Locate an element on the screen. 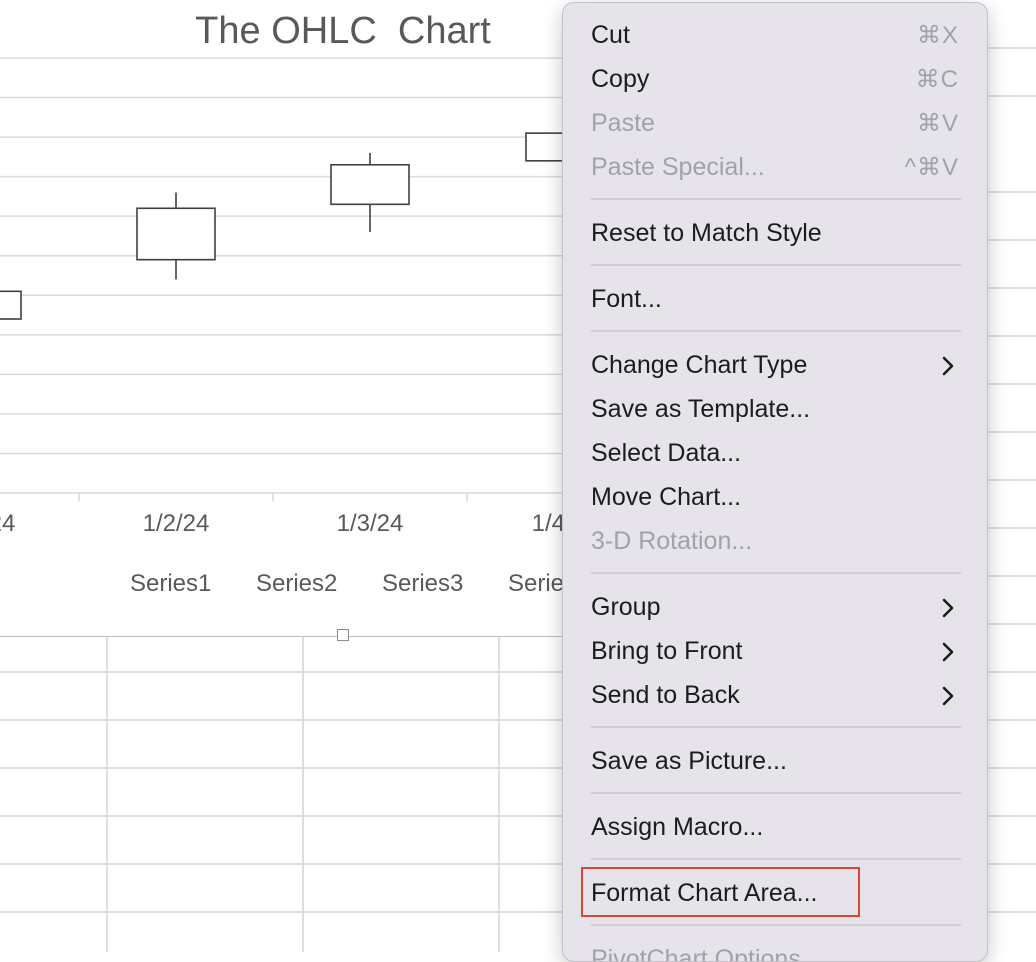 Image resolution: width=1036 pixels, height=962 pixels. menu-item-send-to-back: Send to Back is located at coordinates (775, 696).